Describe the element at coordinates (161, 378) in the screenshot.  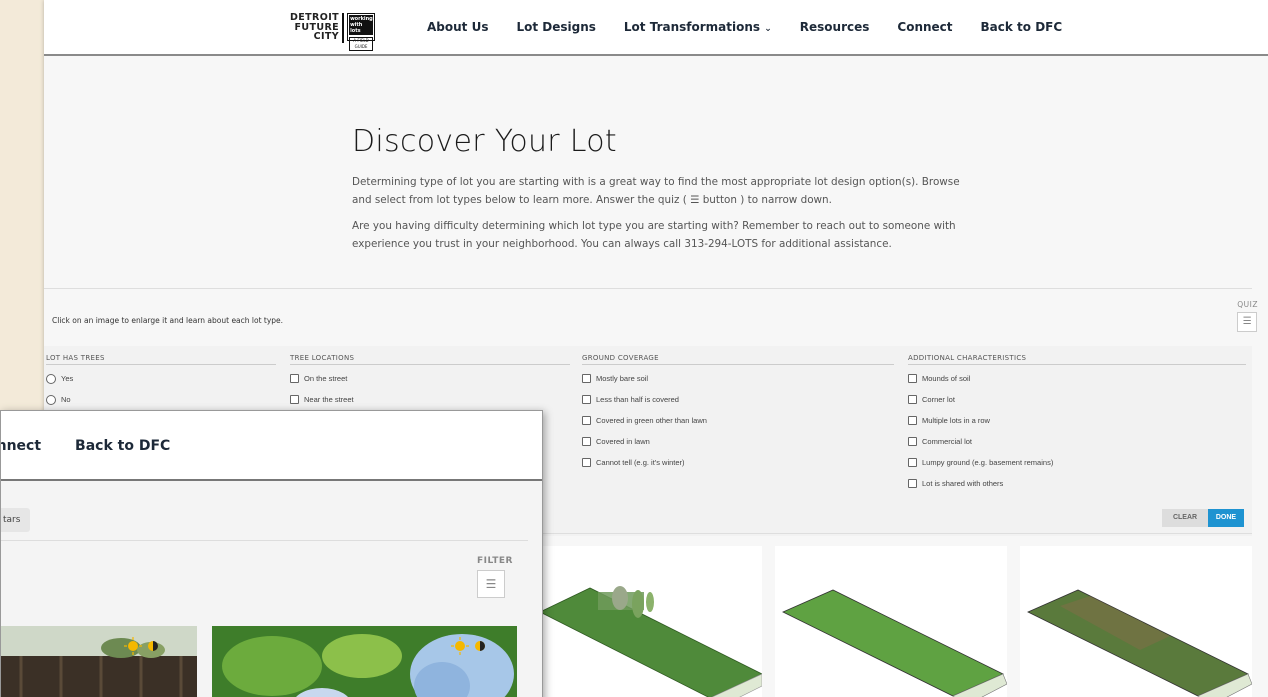
I see `radio-yes: Yes` at that location.